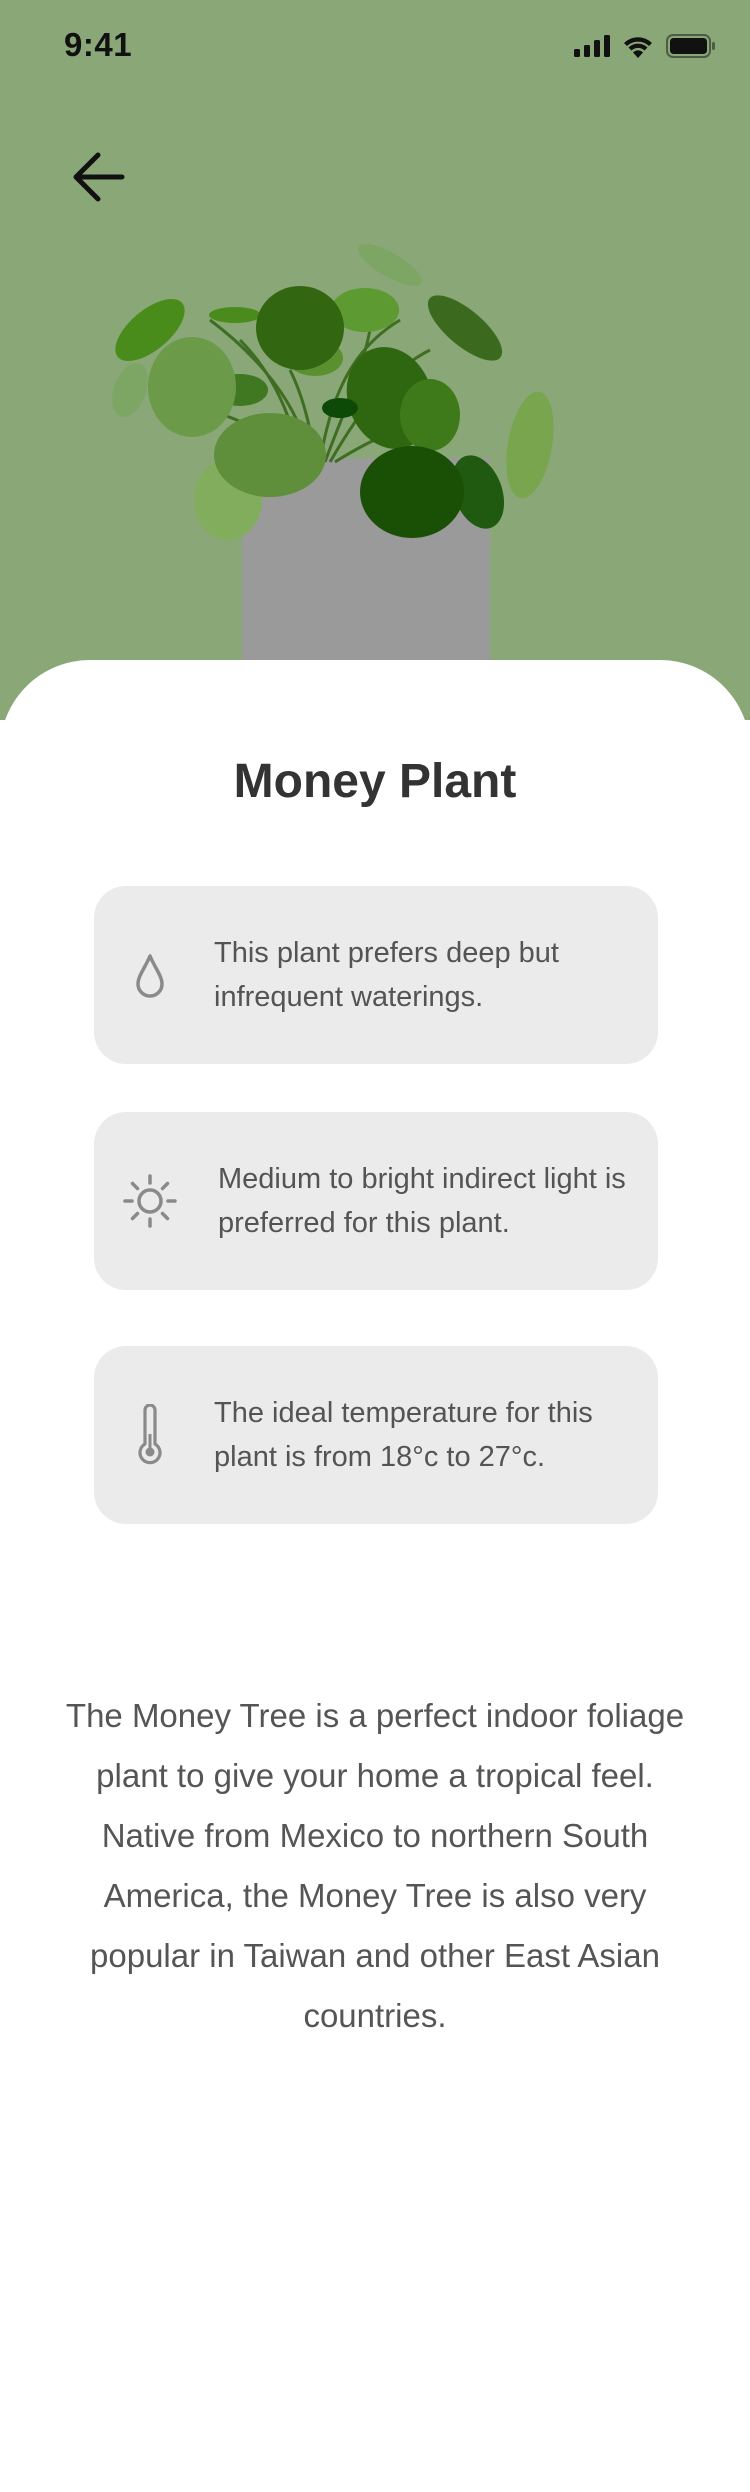 The height and width of the screenshot is (2492, 750). I want to click on cellular-signal-icon, so click(592, 46).